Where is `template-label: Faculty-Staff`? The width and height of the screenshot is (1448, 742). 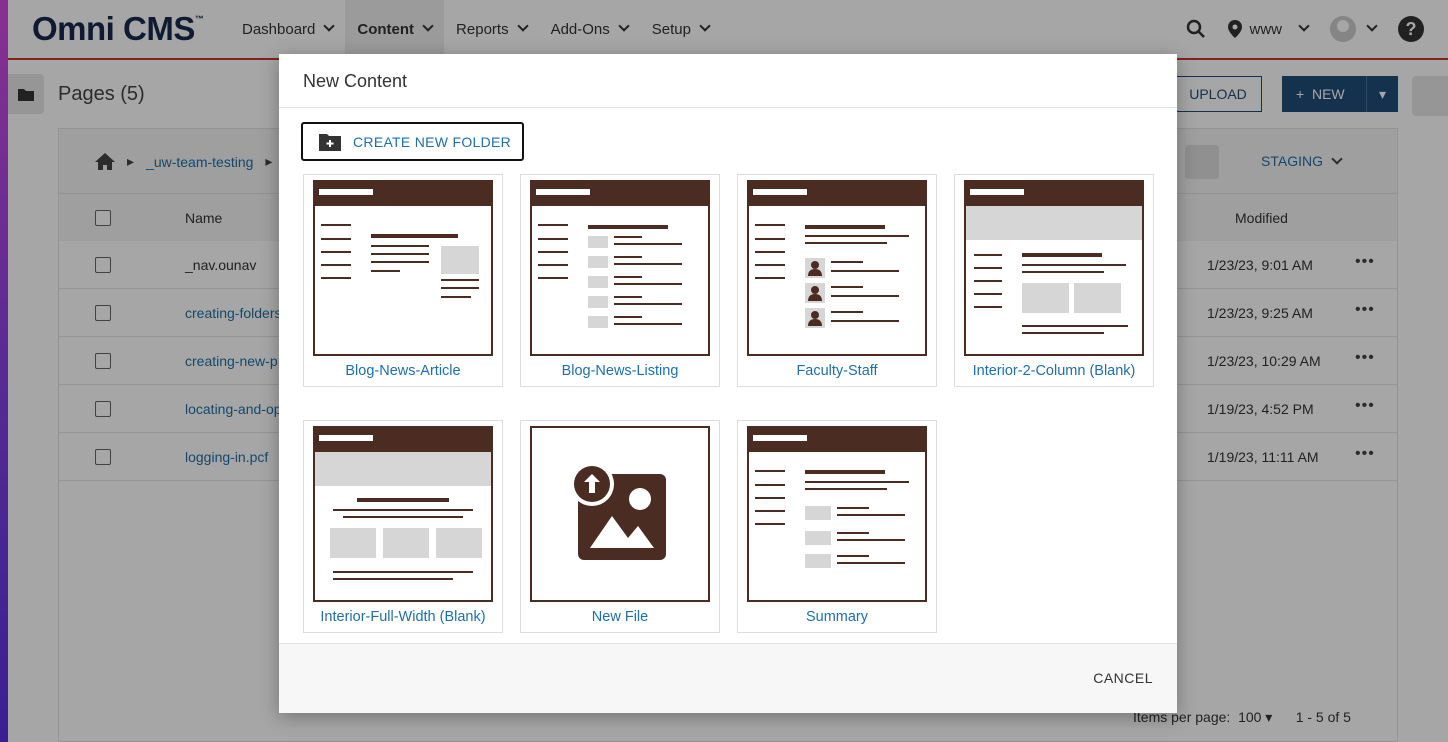 template-label: Faculty-Staff is located at coordinates (837, 371).